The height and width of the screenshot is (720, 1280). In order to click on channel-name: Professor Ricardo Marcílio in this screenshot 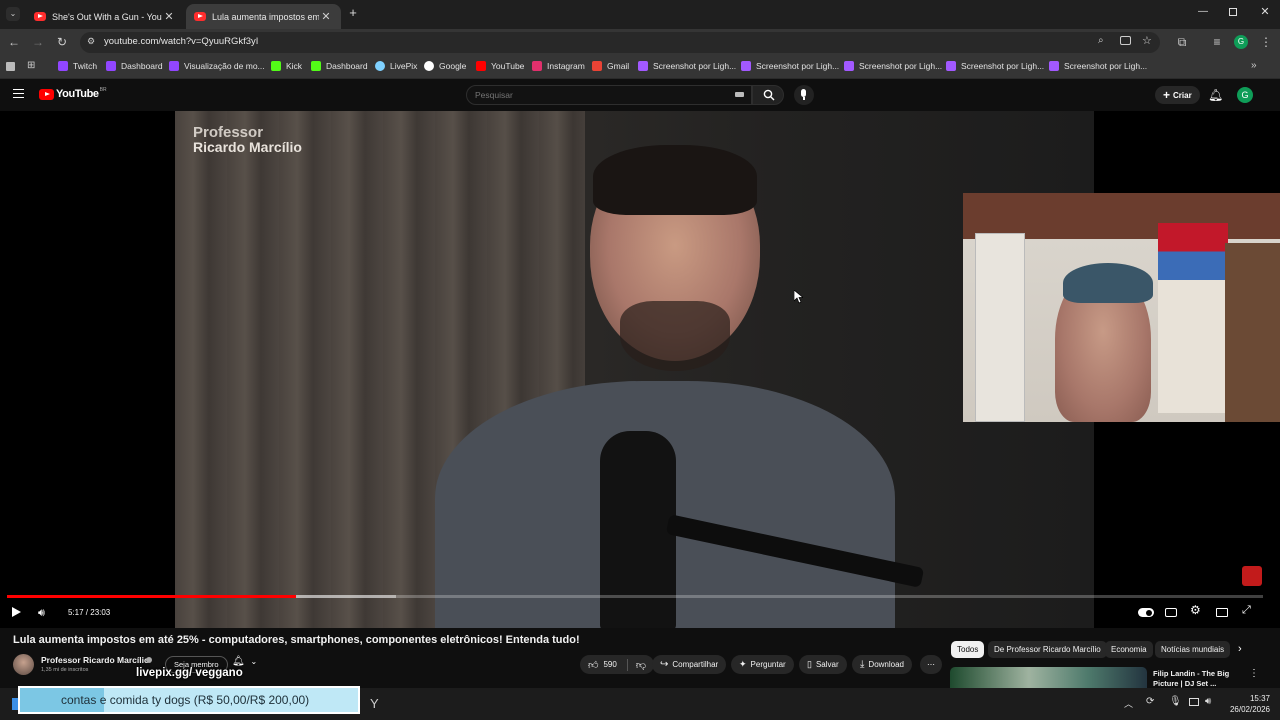, I will do `click(95, 660)`.